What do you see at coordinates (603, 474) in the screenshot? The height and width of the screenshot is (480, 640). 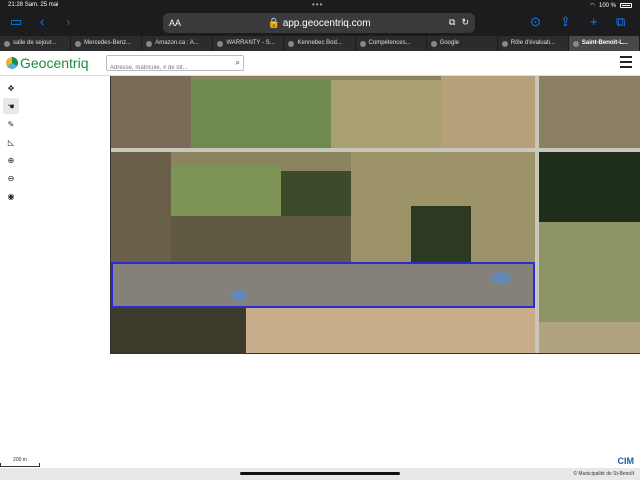 I see `copyright-text: © Municipalité de St-Benoît` at bounding box center [603, 474].